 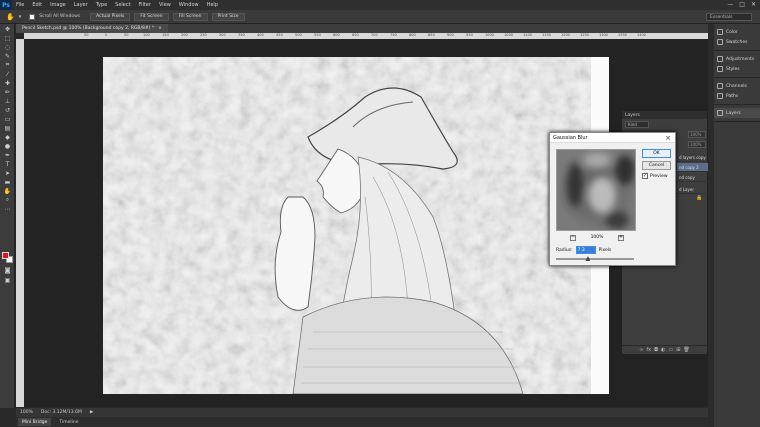 I want to click on history-brush-tool-icon: ↺, so click(x=7, y=110).